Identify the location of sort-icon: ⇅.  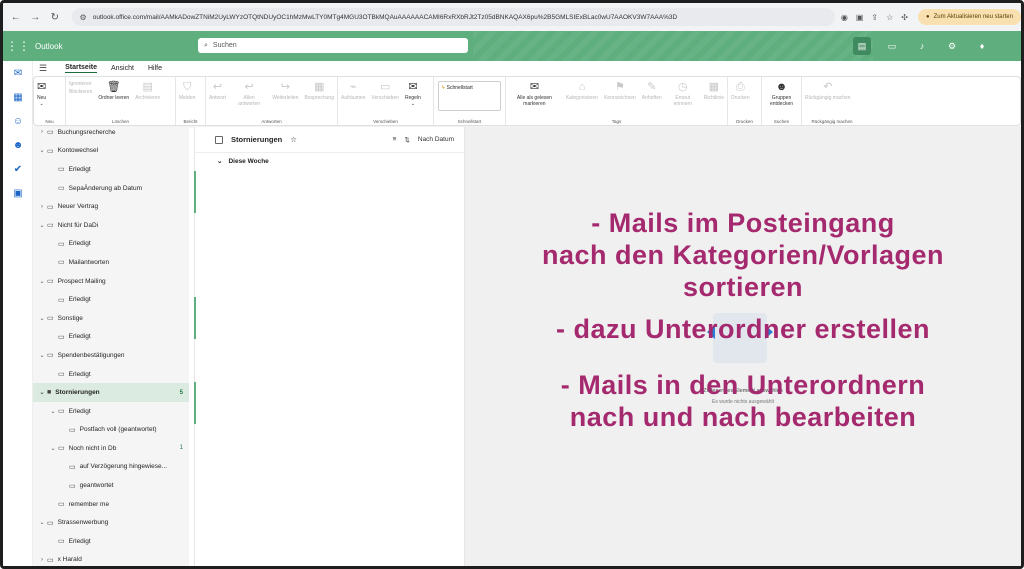
(406, 140).